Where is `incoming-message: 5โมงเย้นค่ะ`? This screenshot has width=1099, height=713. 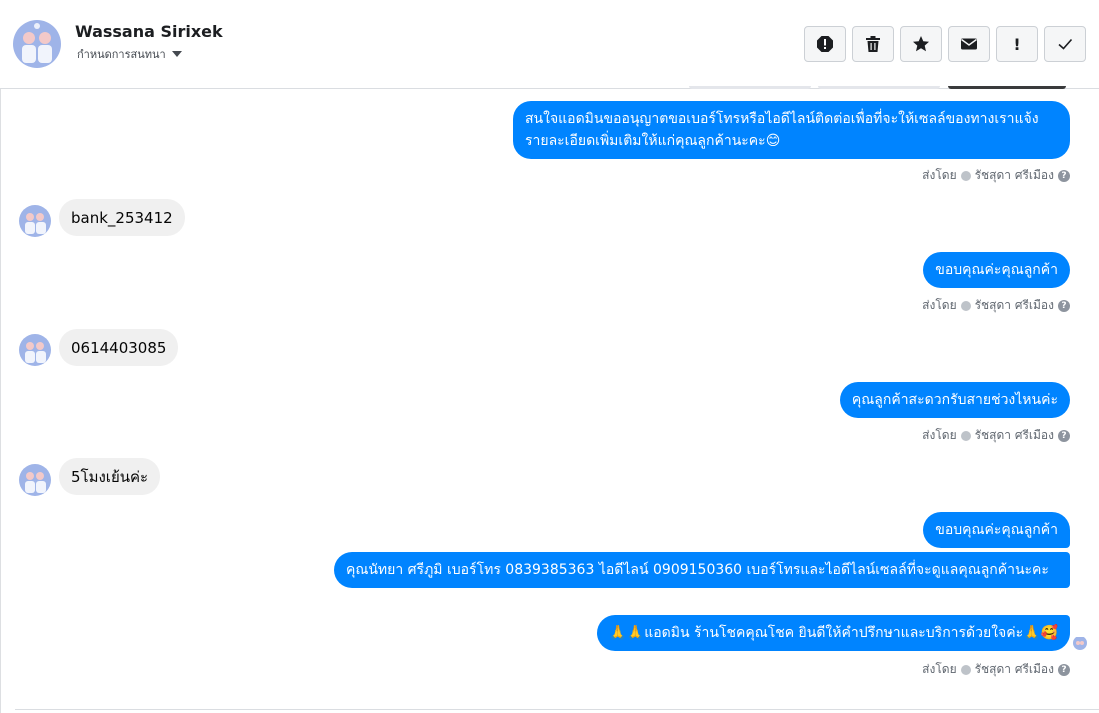 incoming-message: 5โมงเย้นค่ะ is located at coordinates (110, 476).